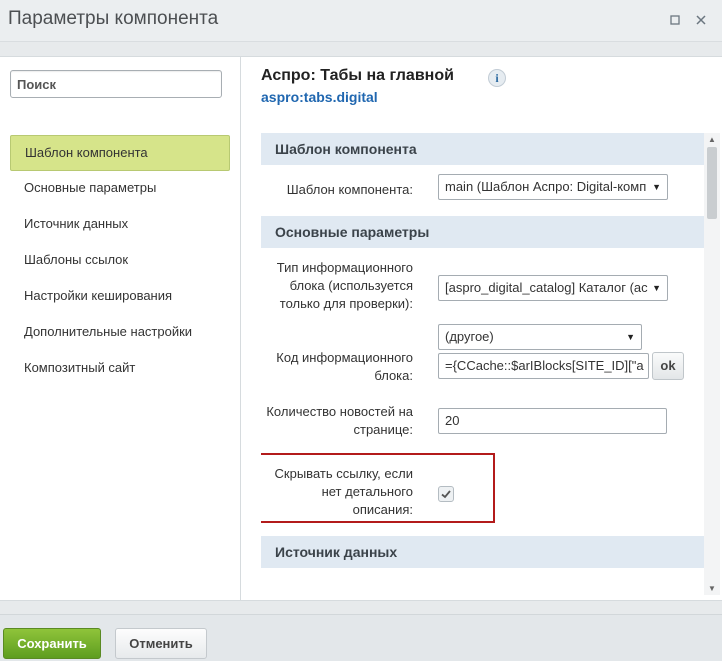  What do you see at coordinates (346, 303) in the screenshot?
I see `iblock-type-label-line: только для проверки):` at bounding box center [346, 303].